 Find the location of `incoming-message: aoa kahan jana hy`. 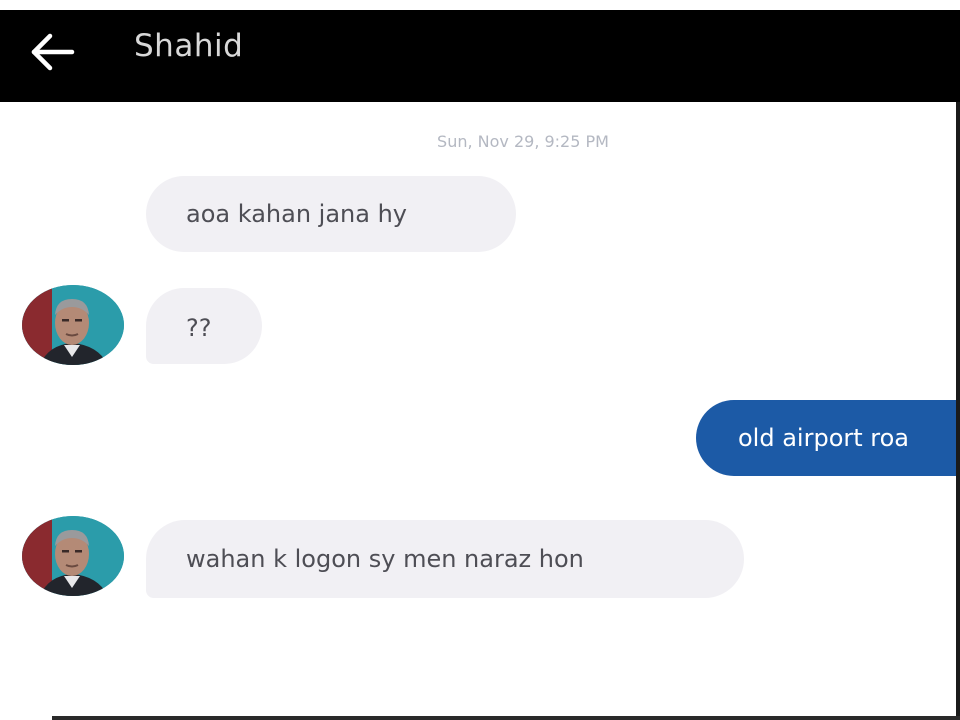

incoming-message: aoa kahan jana hy is located at coordinates (331, 214).